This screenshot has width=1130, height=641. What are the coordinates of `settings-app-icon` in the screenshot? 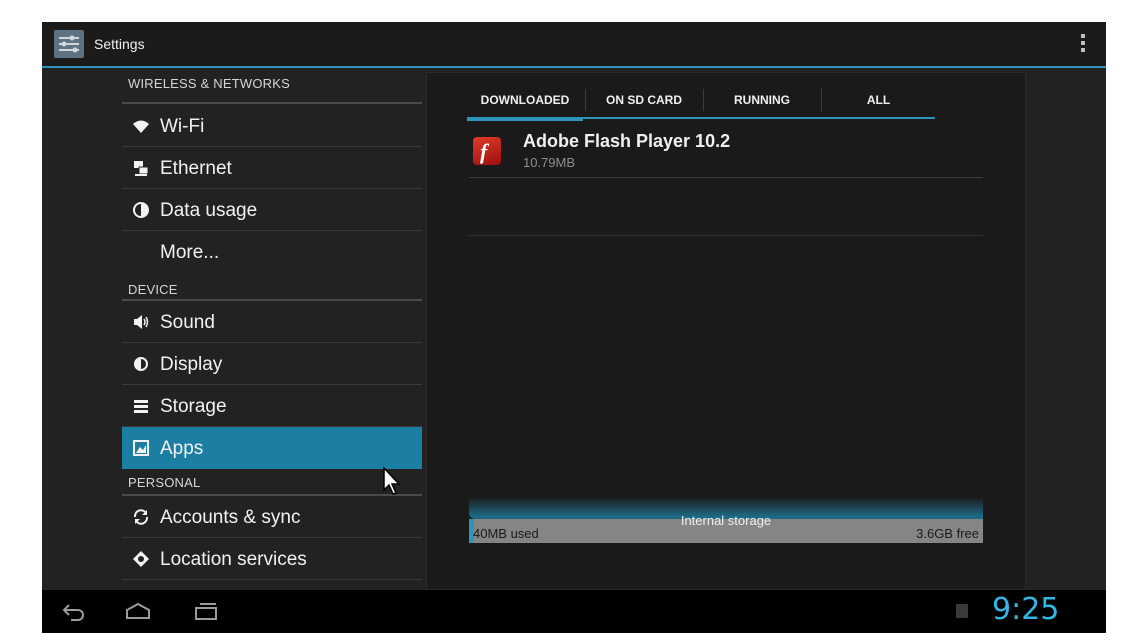 It's located at (69, 44).